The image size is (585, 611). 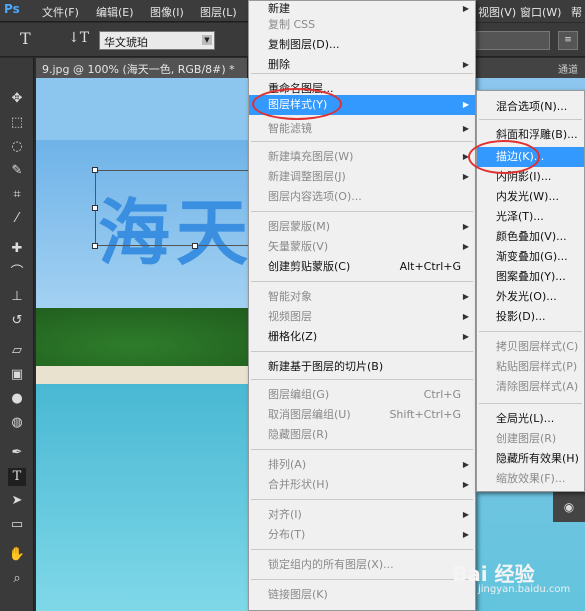 I want to click on menu-item-label: 删除, so click(x=279, y=64).